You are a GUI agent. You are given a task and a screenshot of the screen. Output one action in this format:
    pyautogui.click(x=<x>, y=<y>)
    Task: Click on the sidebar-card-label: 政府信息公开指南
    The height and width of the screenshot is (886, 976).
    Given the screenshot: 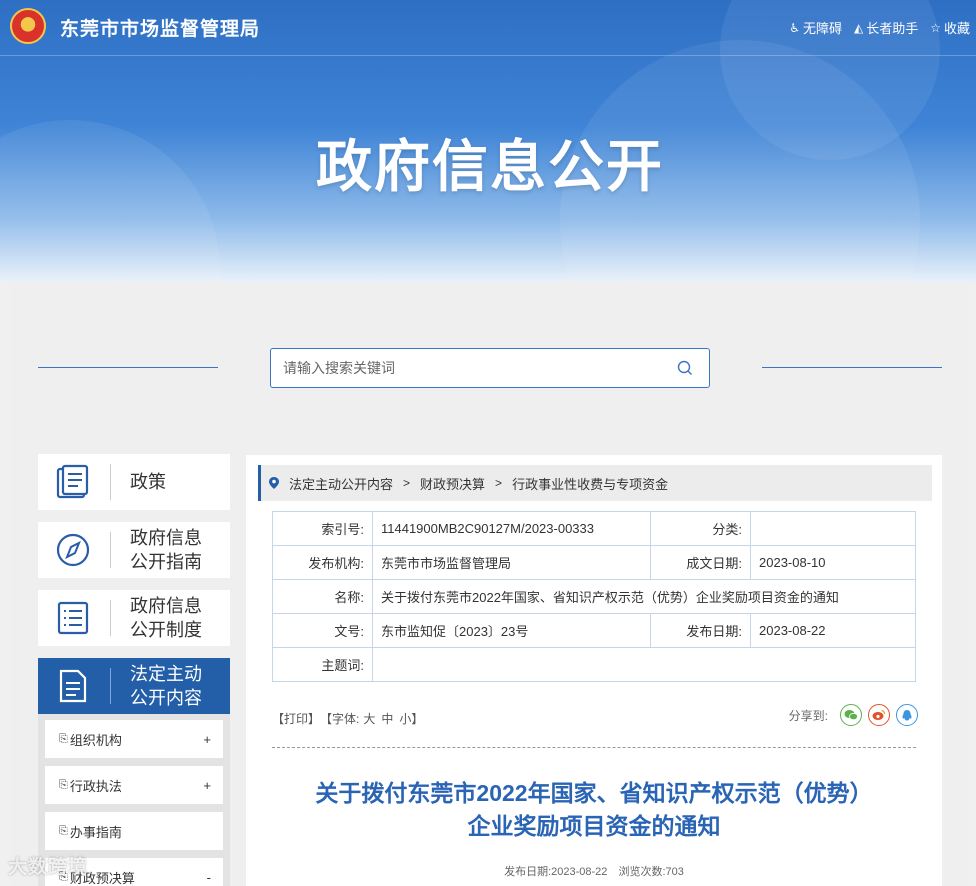 What is the action you would take?
    pyautogui.click(x=166, y=550)
    